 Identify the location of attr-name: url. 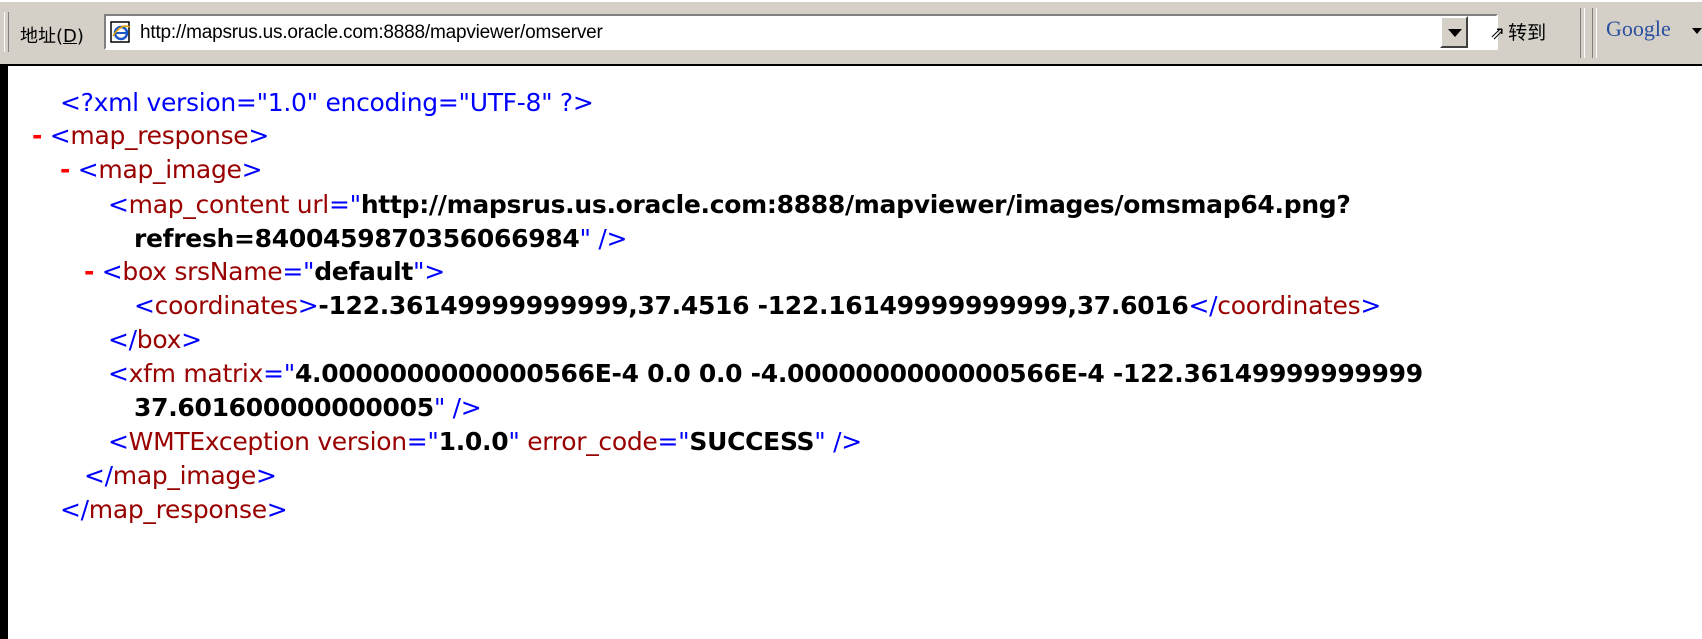
(312, 204).